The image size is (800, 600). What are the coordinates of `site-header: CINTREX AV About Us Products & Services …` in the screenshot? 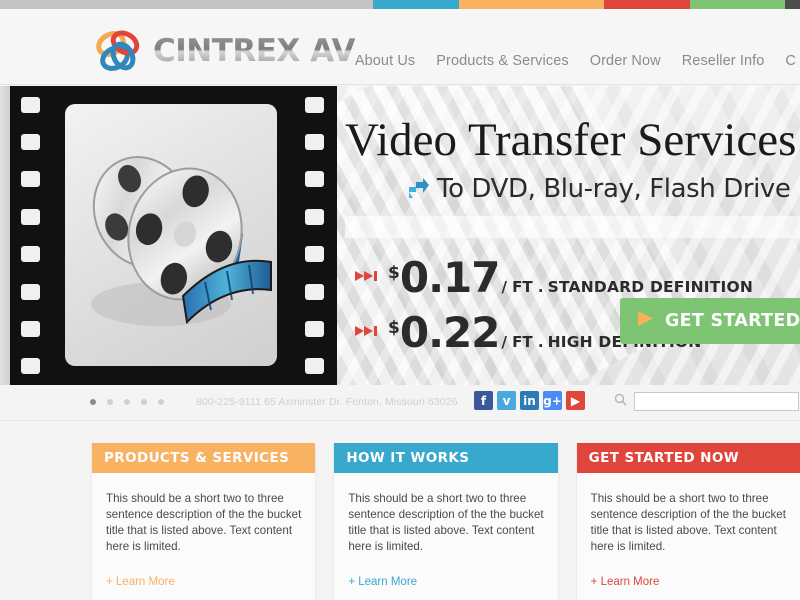 It's located at (400, 47).